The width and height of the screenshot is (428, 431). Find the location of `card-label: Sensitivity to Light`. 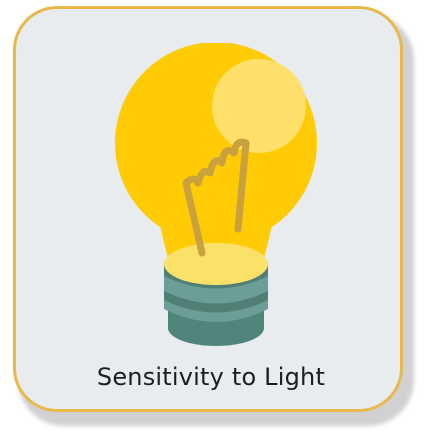

card-label: Sensitivity to Light is located at coordinates (211, 377).